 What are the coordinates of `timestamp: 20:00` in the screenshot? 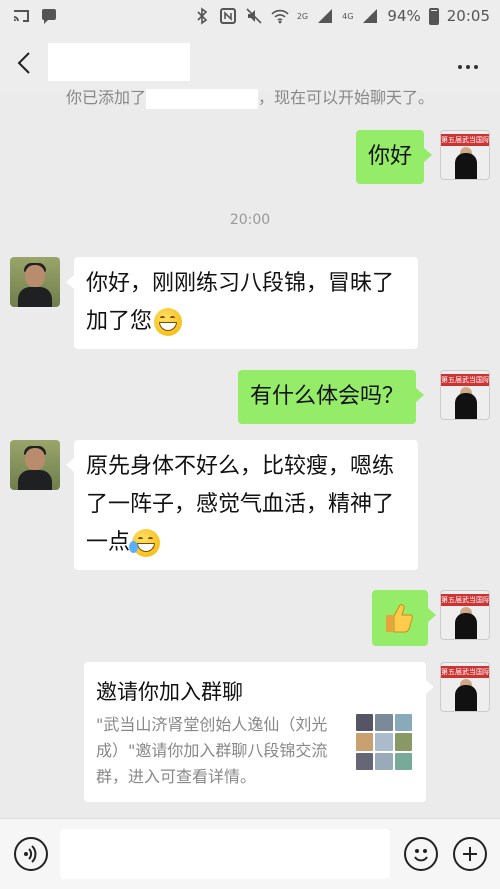 It's located at (250, 220).